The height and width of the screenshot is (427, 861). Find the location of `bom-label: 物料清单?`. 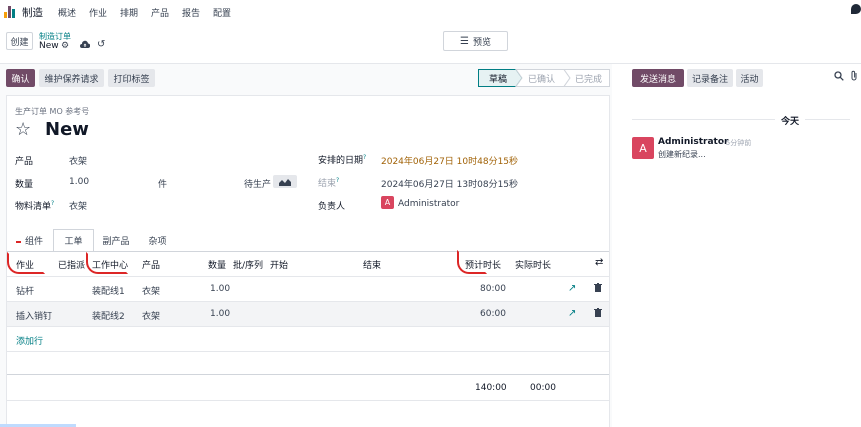

bom-label: 物料清单? is located at coordinates (35, 206).